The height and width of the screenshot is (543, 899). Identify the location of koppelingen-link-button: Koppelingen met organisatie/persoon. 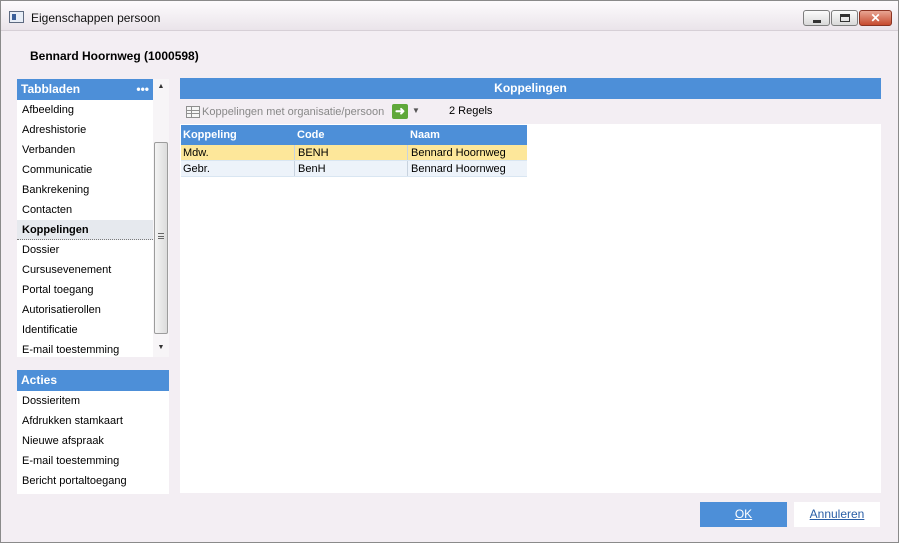
(284, 112).